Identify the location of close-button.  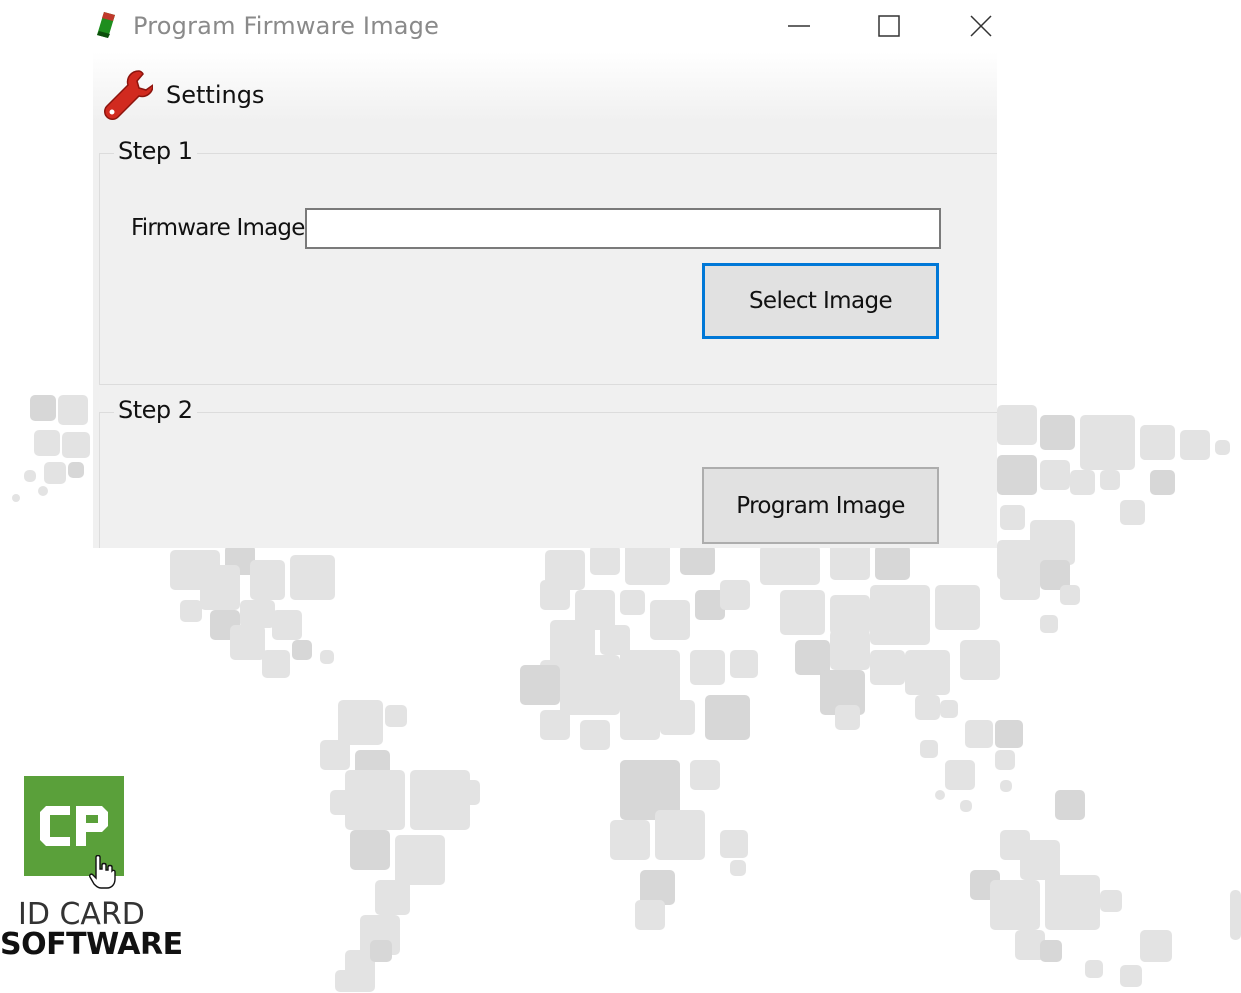
(981, 26).